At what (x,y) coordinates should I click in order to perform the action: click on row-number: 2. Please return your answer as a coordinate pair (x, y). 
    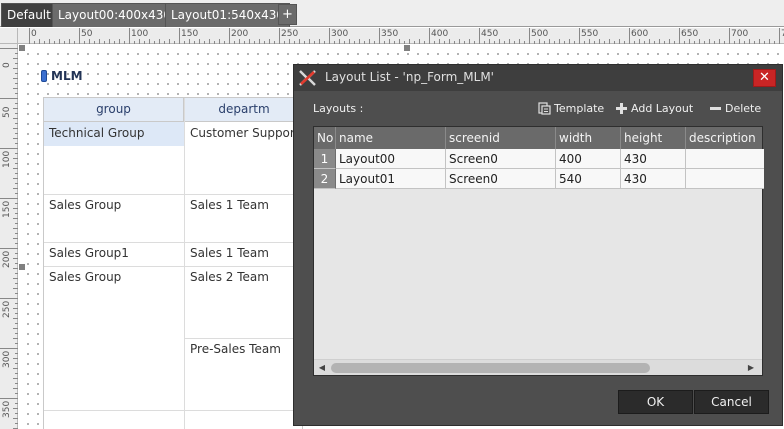
    Looking at the image, I should click on (325, 179).